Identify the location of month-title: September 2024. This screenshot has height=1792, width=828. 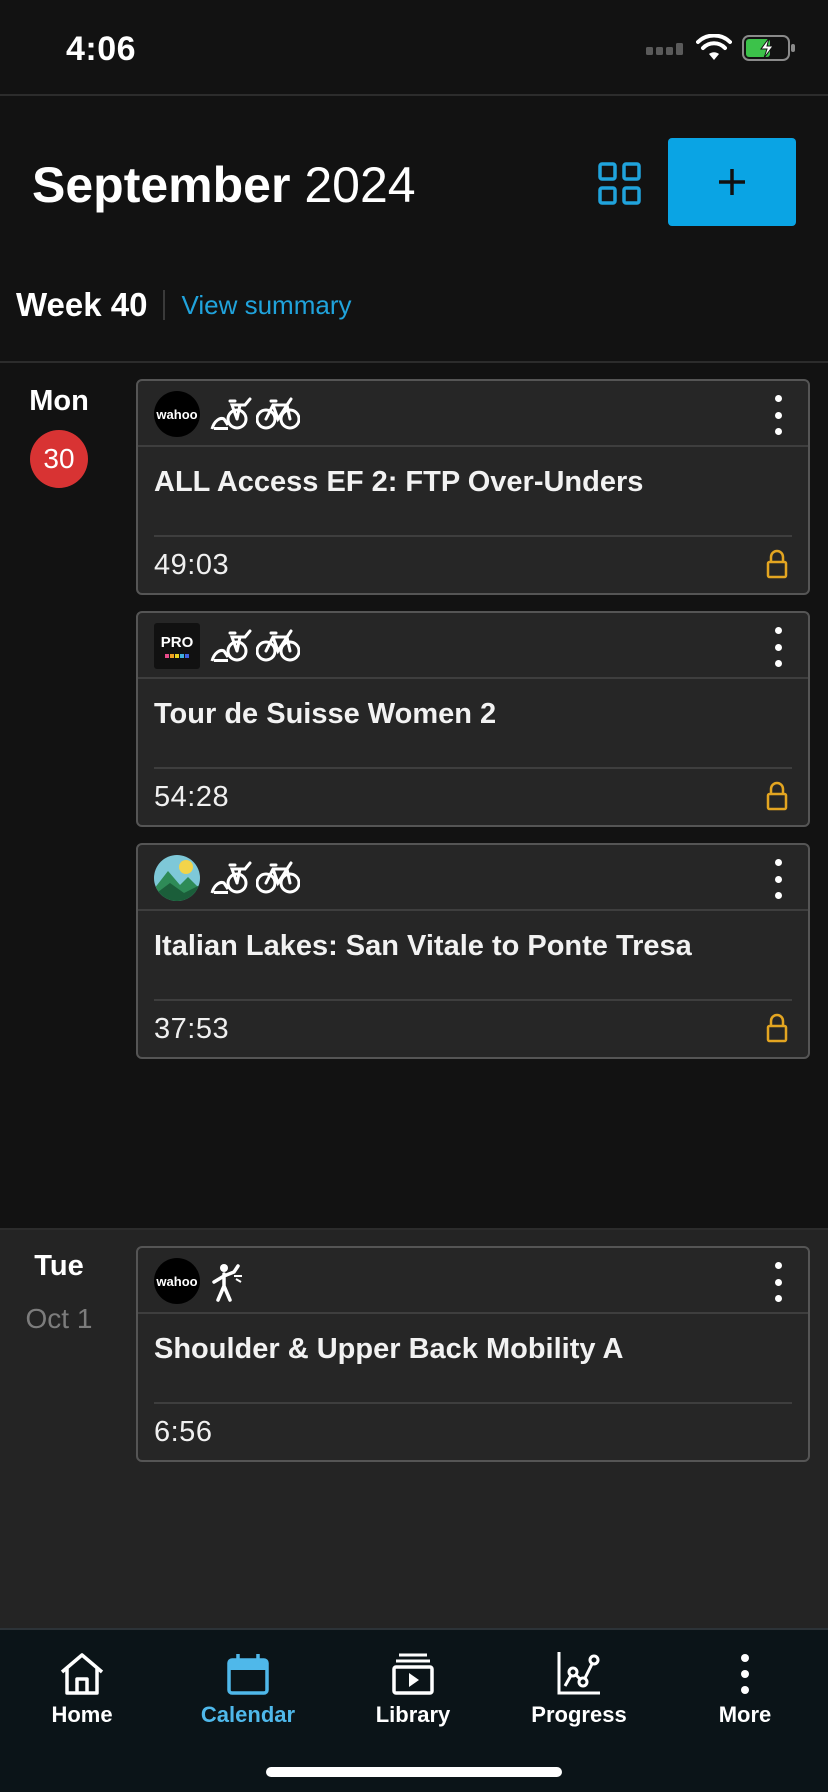
(224, 185).